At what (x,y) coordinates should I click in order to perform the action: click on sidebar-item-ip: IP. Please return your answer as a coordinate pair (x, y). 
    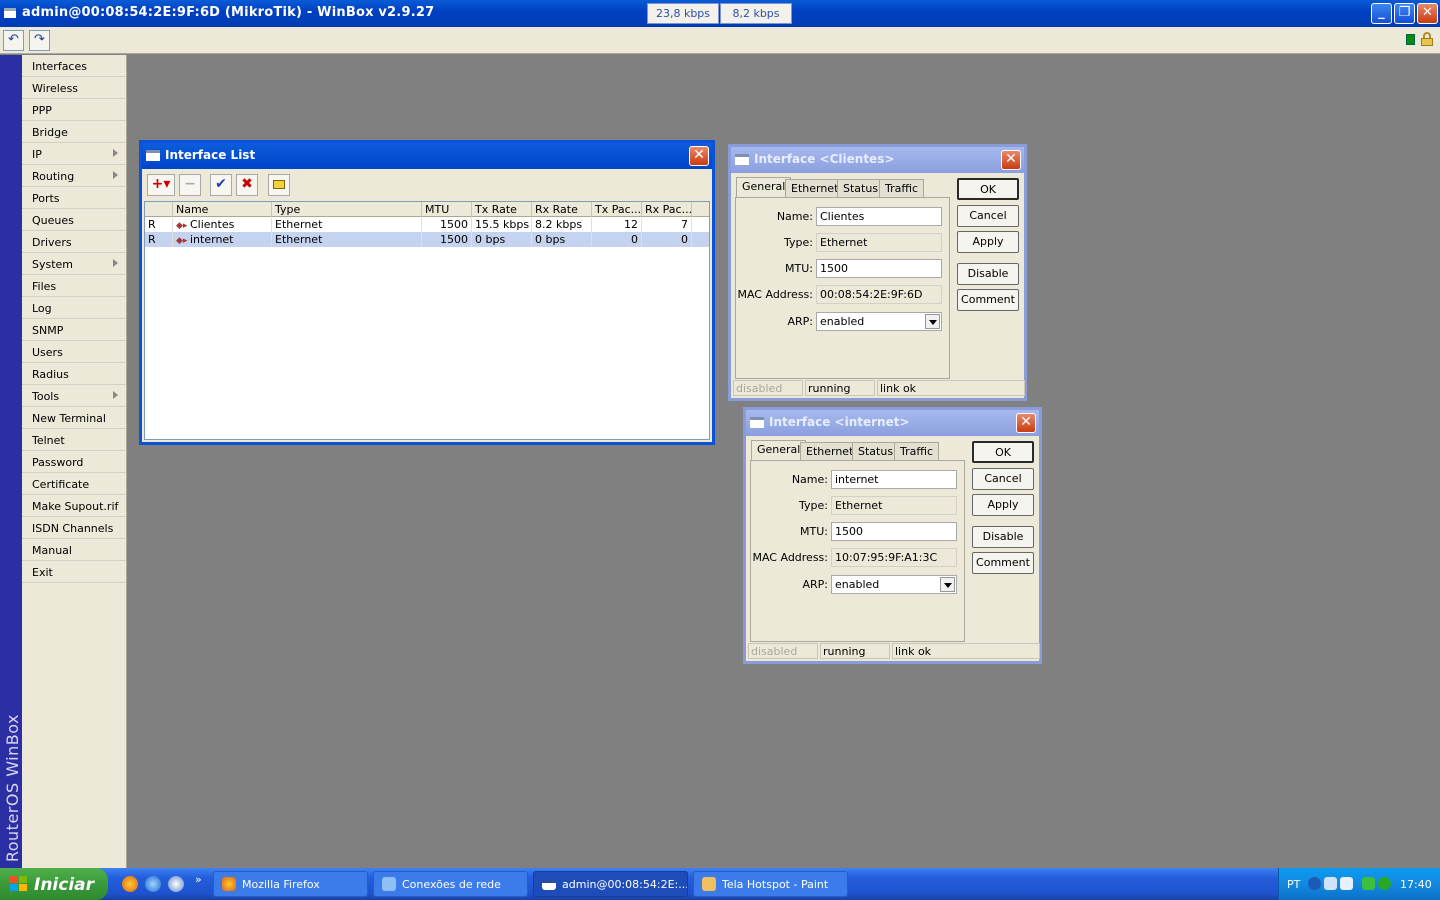
    Looking at the image, I should click on (74, 154).